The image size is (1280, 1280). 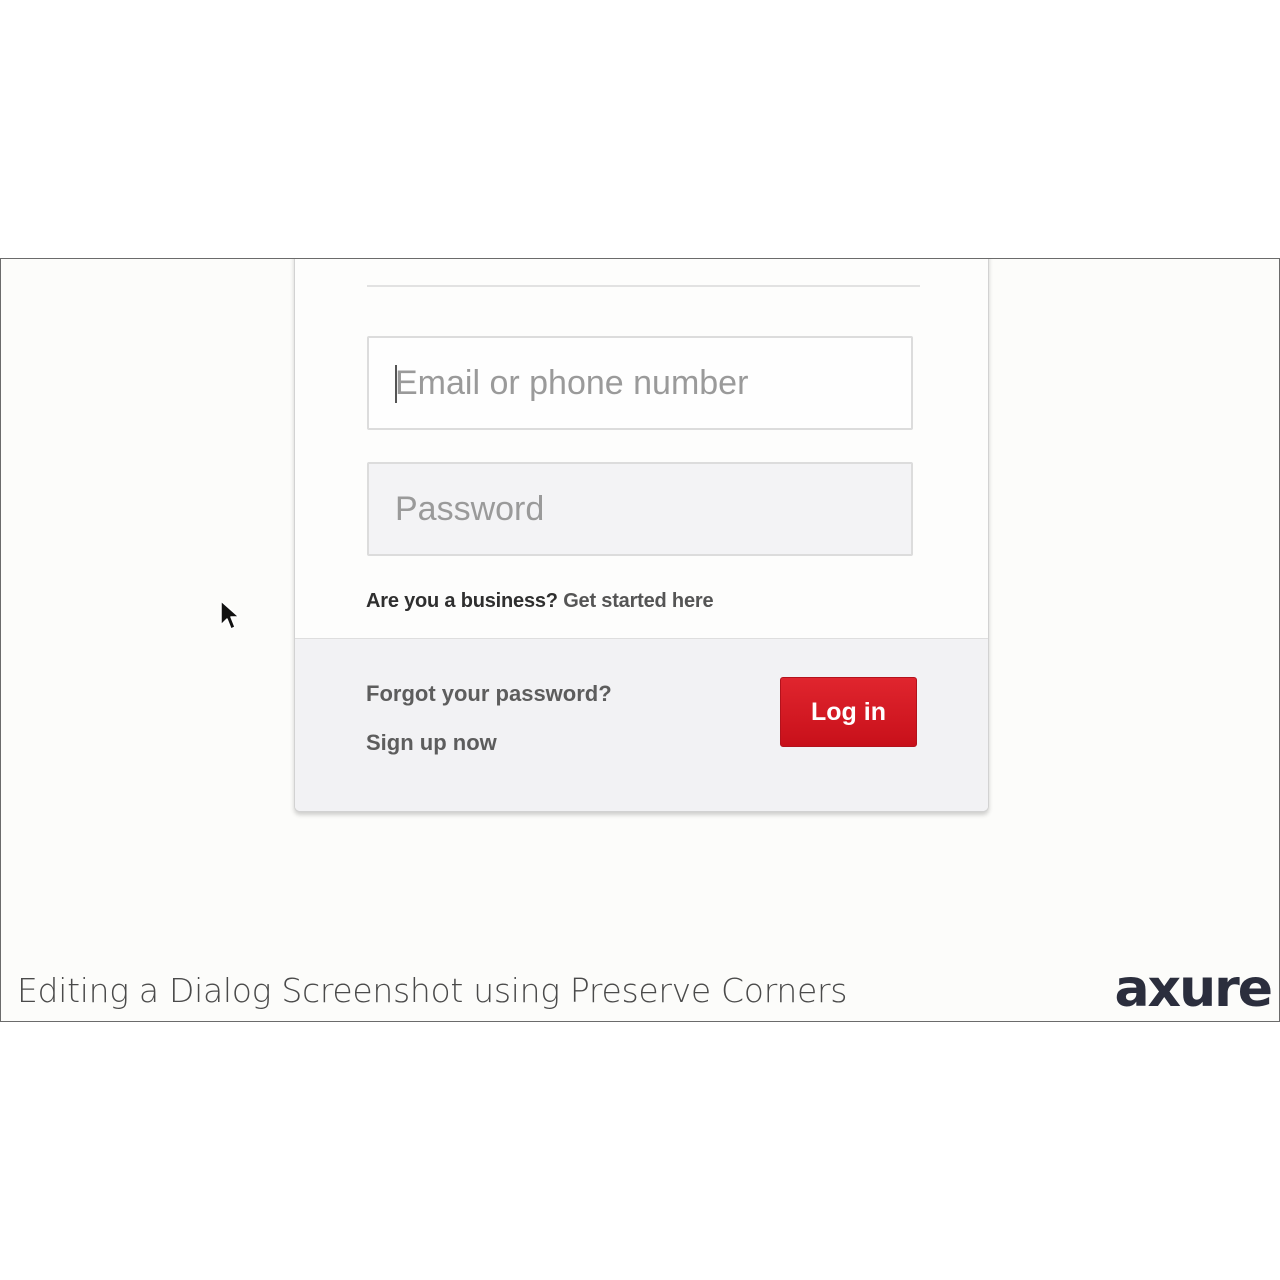 I want to click on divider, so click(x=643, y=286).